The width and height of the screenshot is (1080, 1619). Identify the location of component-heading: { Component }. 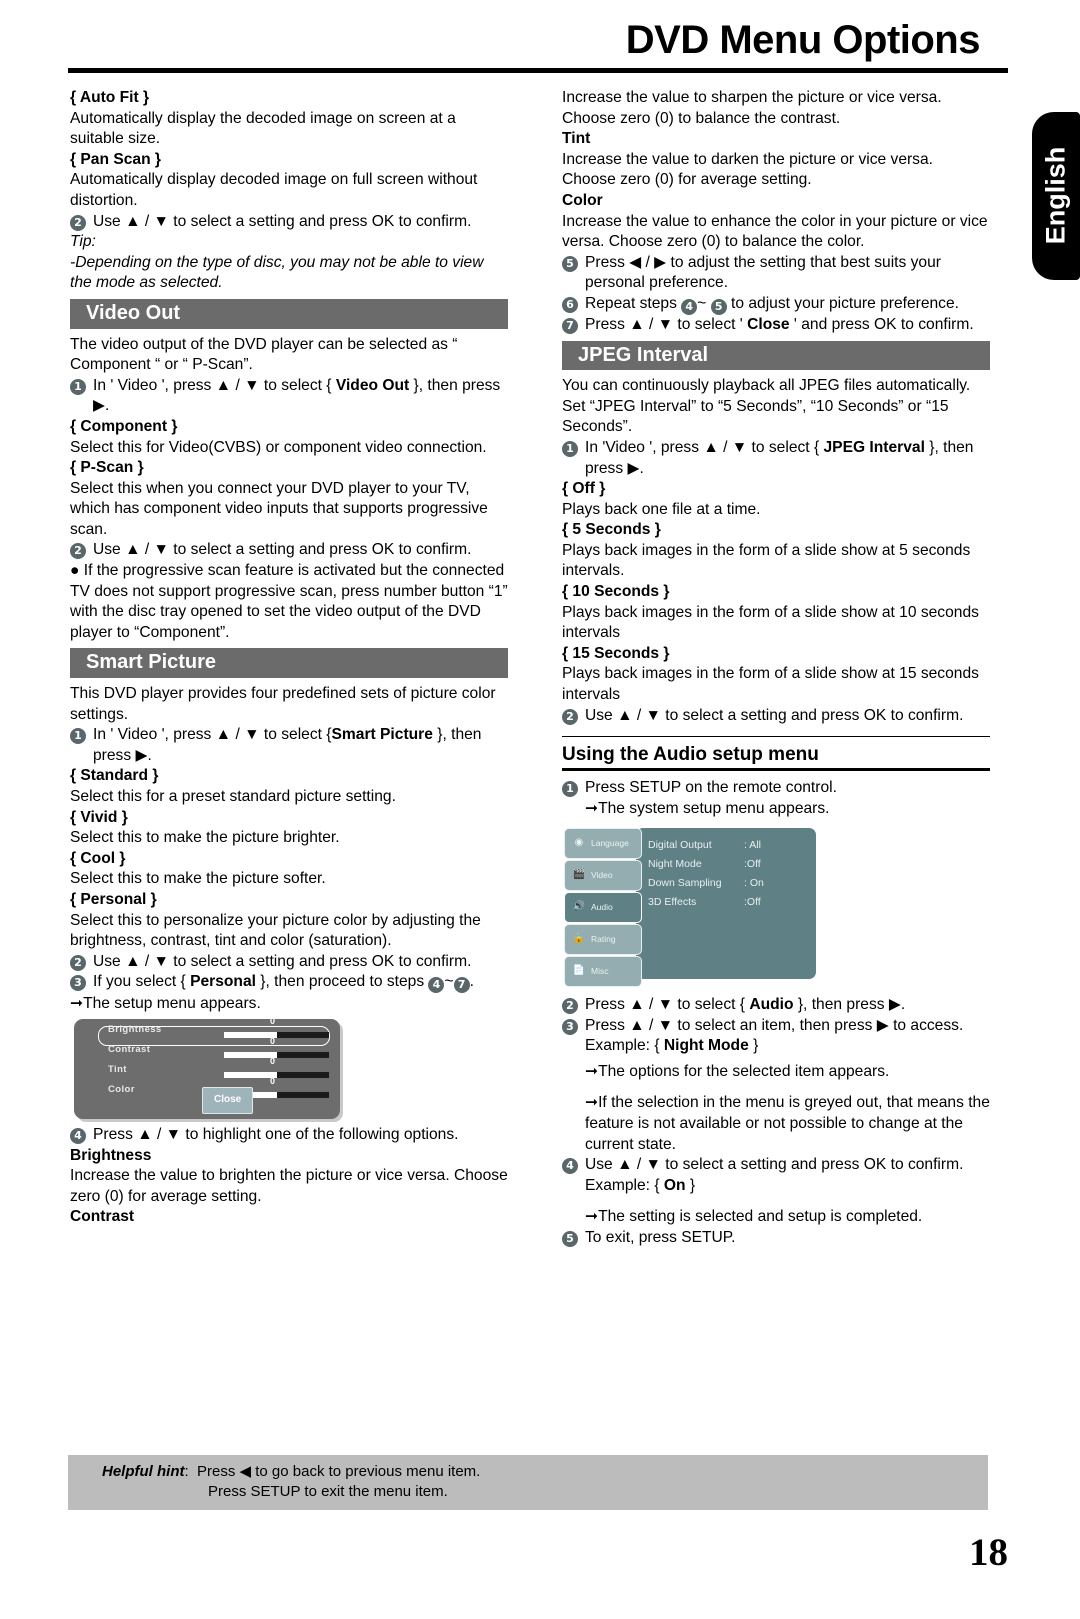
(124, 426).